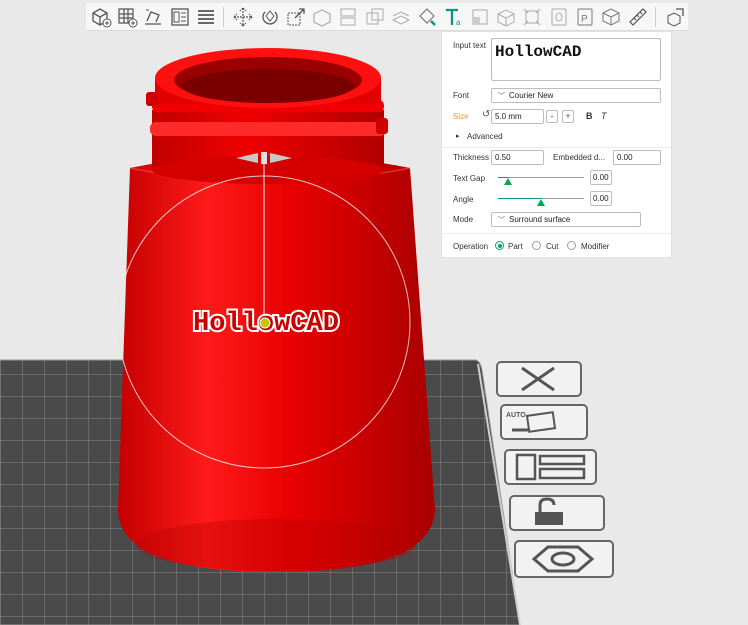 The width and height of the screenshot is (748, 625). Describe the element at coordinates (595, 246) in the screenshot. I see `operation-modifier-label: Modifier` at that location.